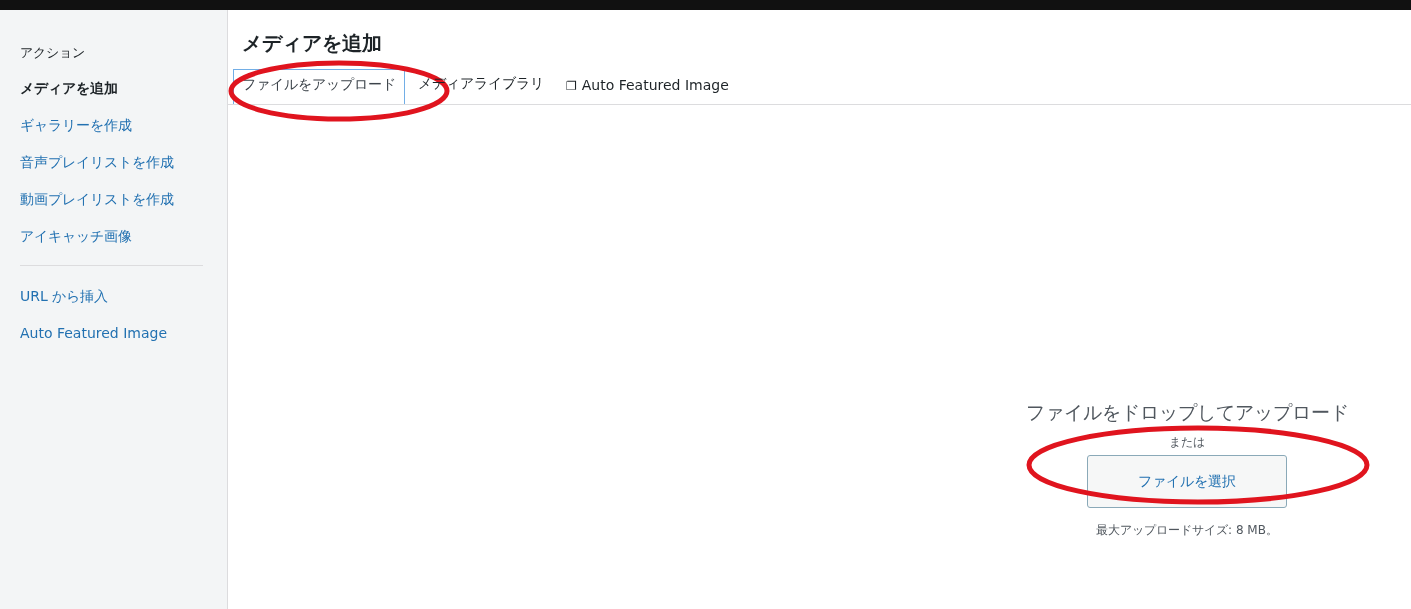 The height and width of the screenshot is (609, 1411). Describe the element at coordinates (97, 200) in the screenshot. I see `sidebar-item: 動画プレイリストを作成` at that location.